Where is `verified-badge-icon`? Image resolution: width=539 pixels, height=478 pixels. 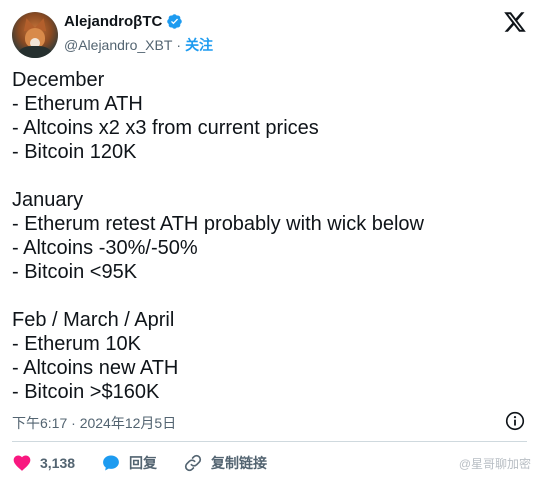
verified-badge-icon is located at coordinates (174, 21).